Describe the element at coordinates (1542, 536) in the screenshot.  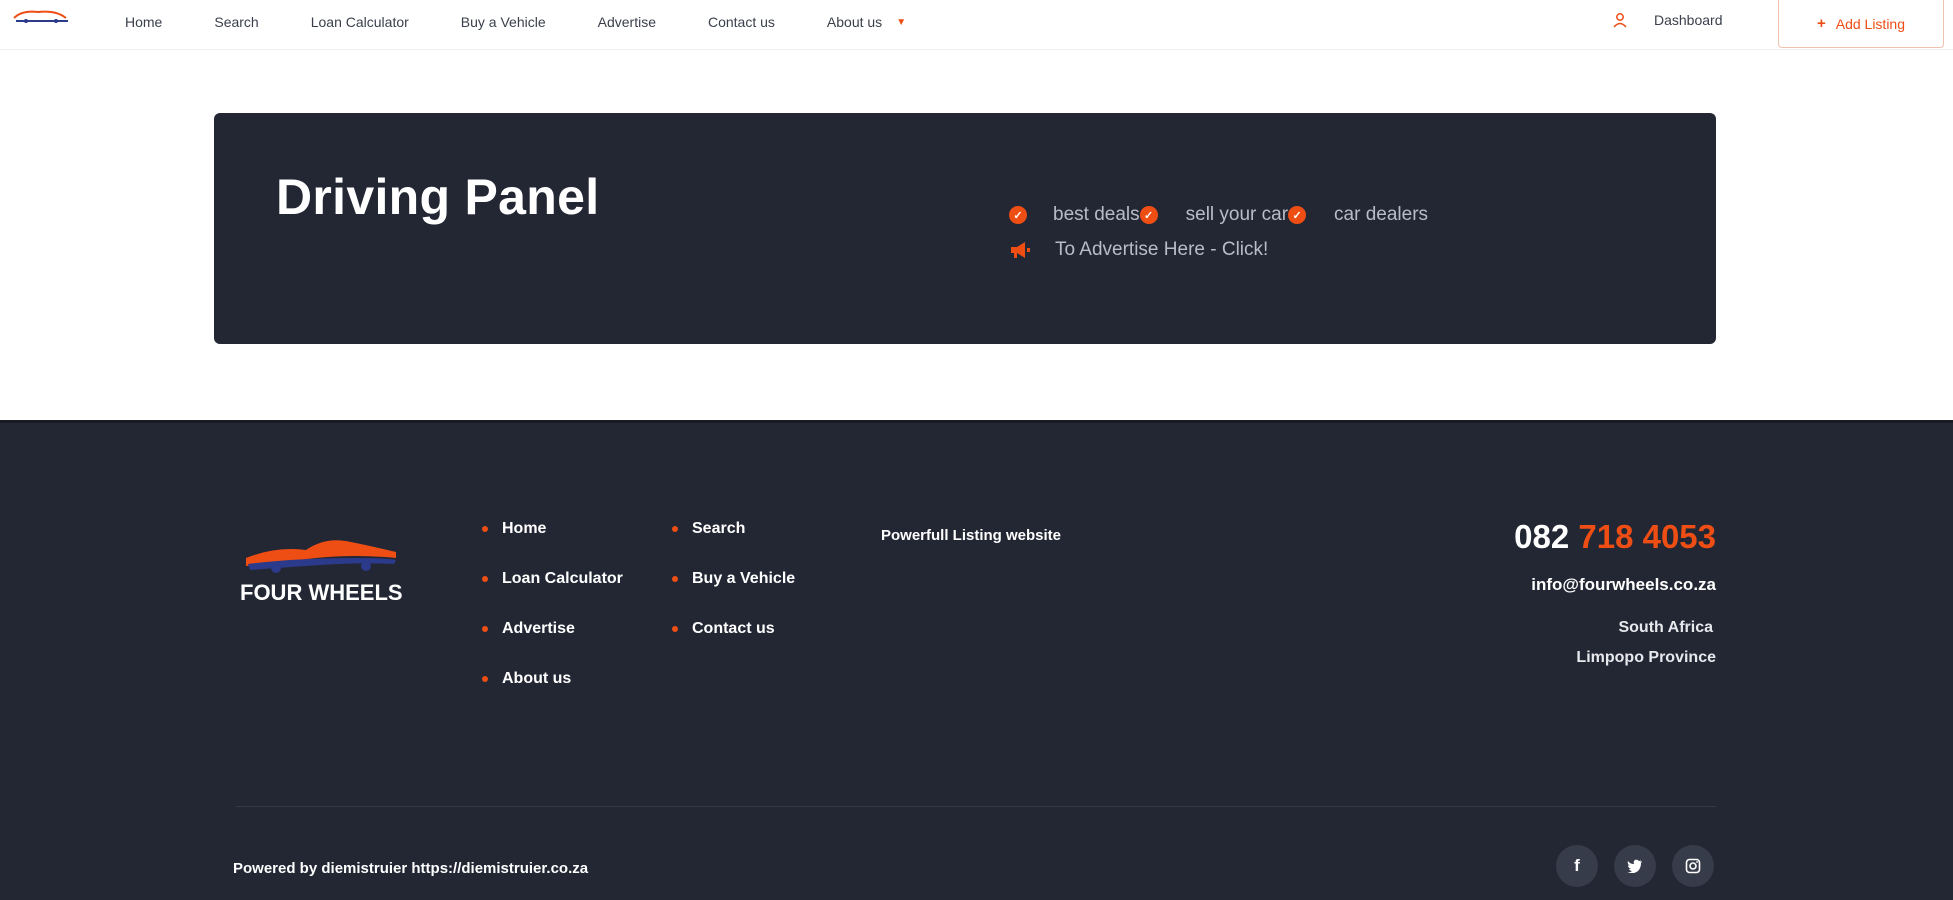
I see `phone-prefix: 082` at that location.